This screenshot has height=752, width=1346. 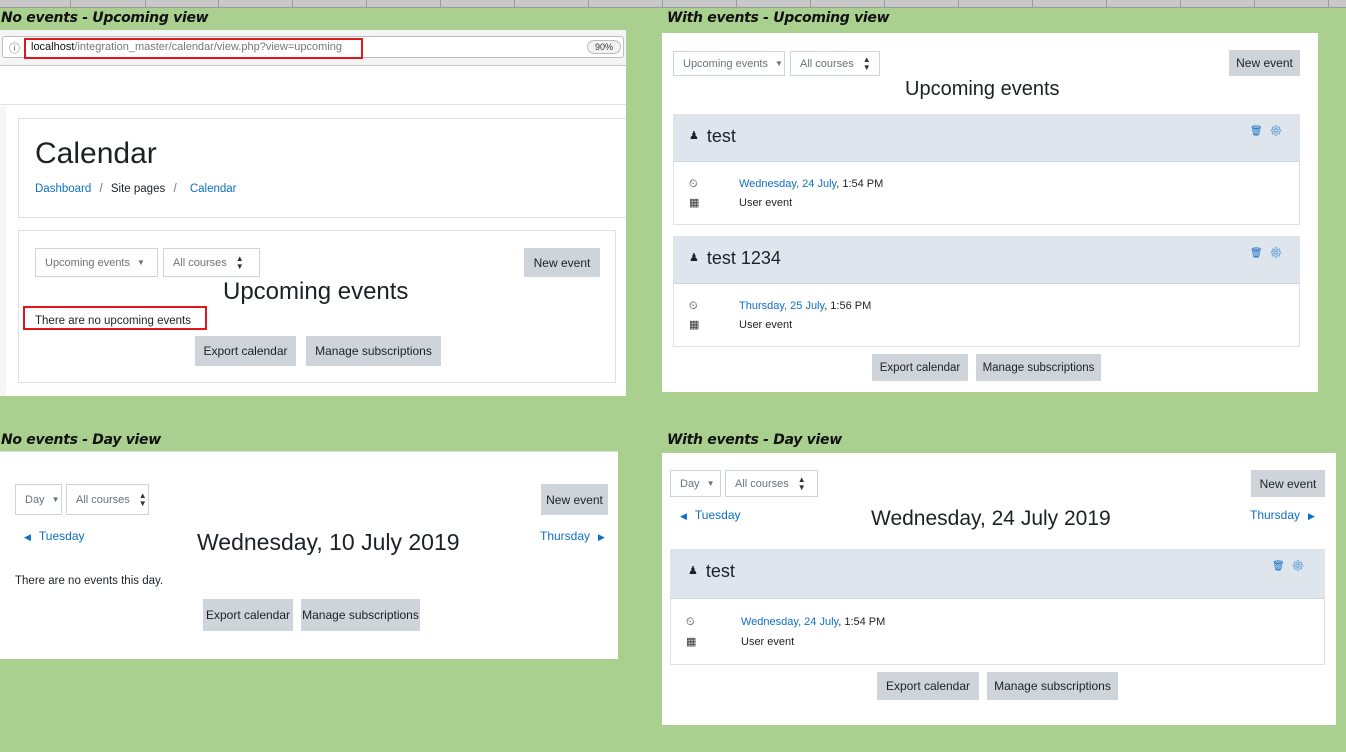 What do you see at coordinates (96, 153) in the screenshot?
I see `page-title: Calendar` at bounding box center [96, 153].